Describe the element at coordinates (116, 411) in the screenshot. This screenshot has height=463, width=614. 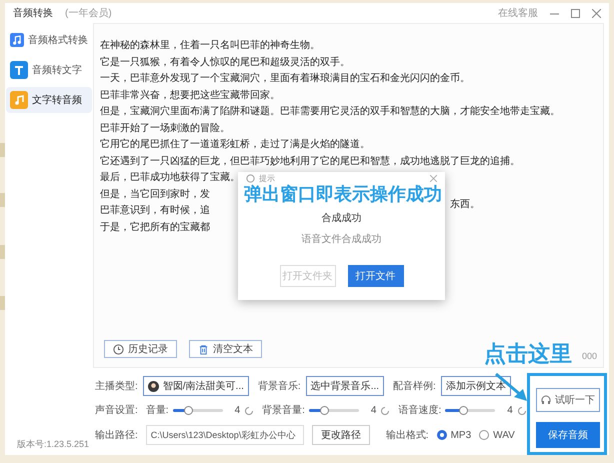
I see `setting-label: 声音设置:` at that location.